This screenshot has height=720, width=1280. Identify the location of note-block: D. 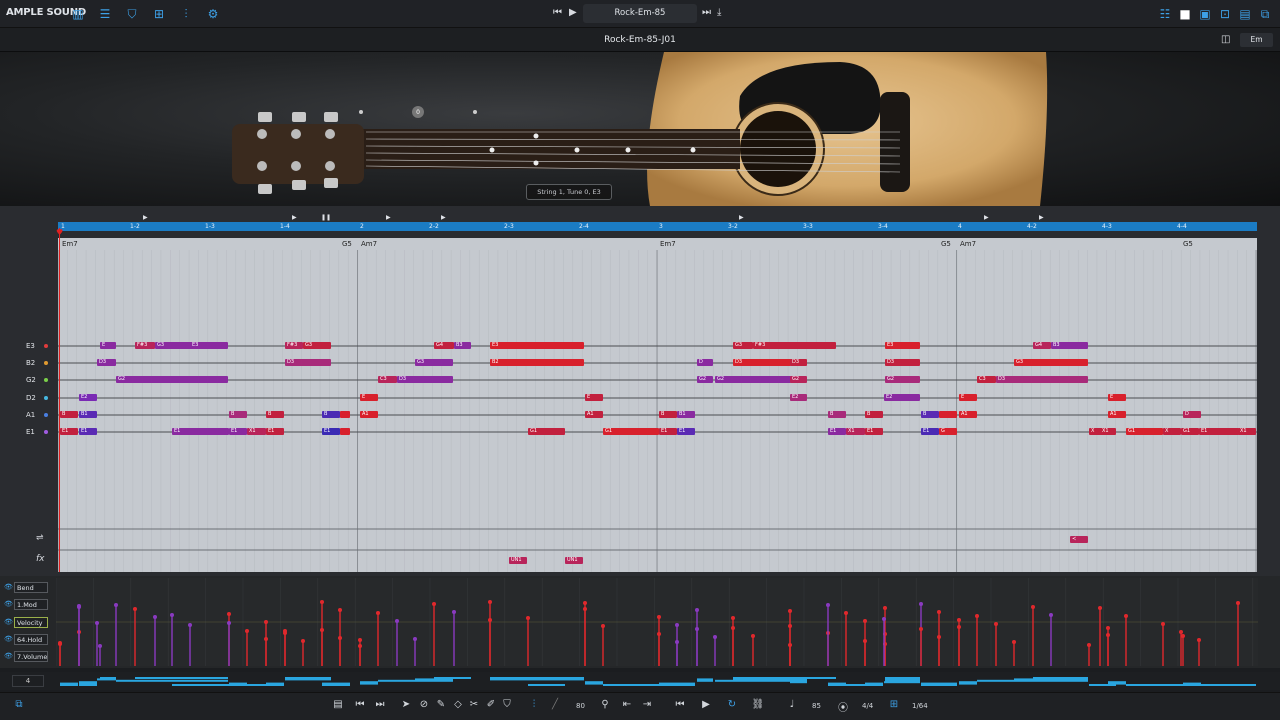
(705, 362).